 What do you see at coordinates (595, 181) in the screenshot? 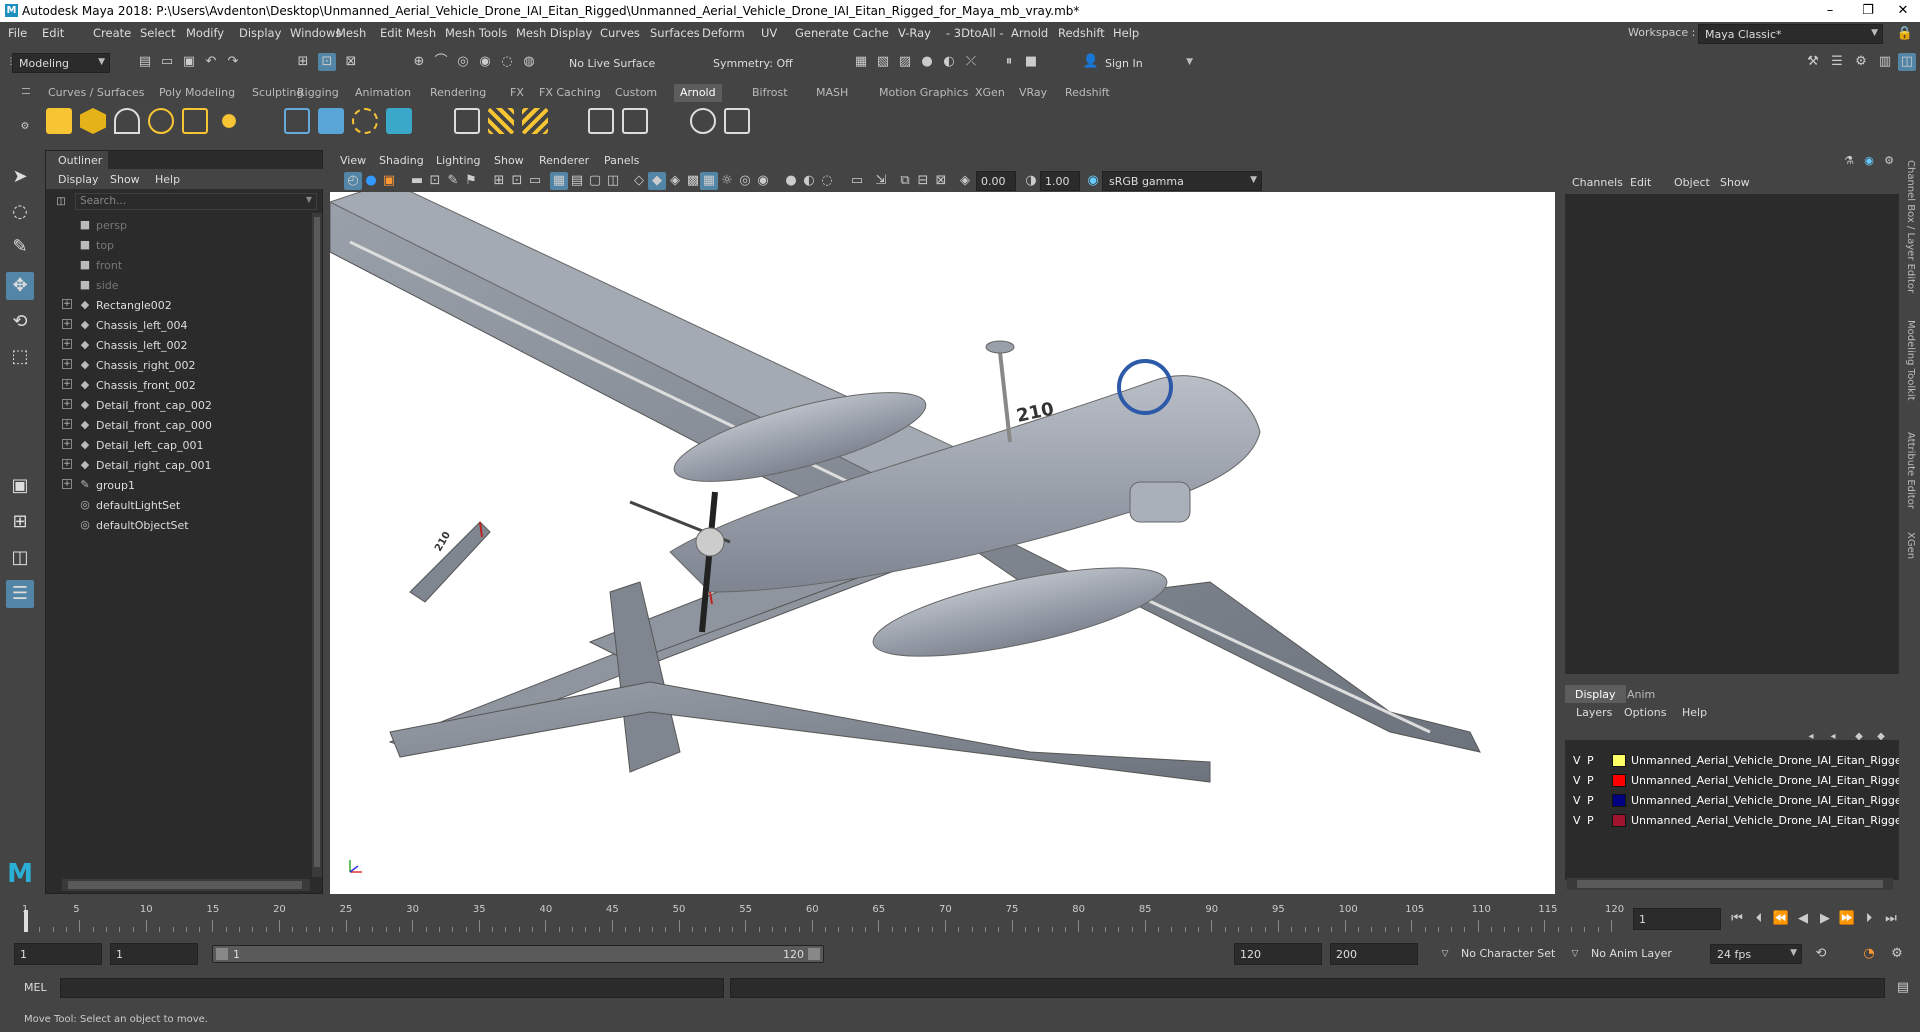
I see `safe-action-icon: ▢` at bounding box center [595, 181].